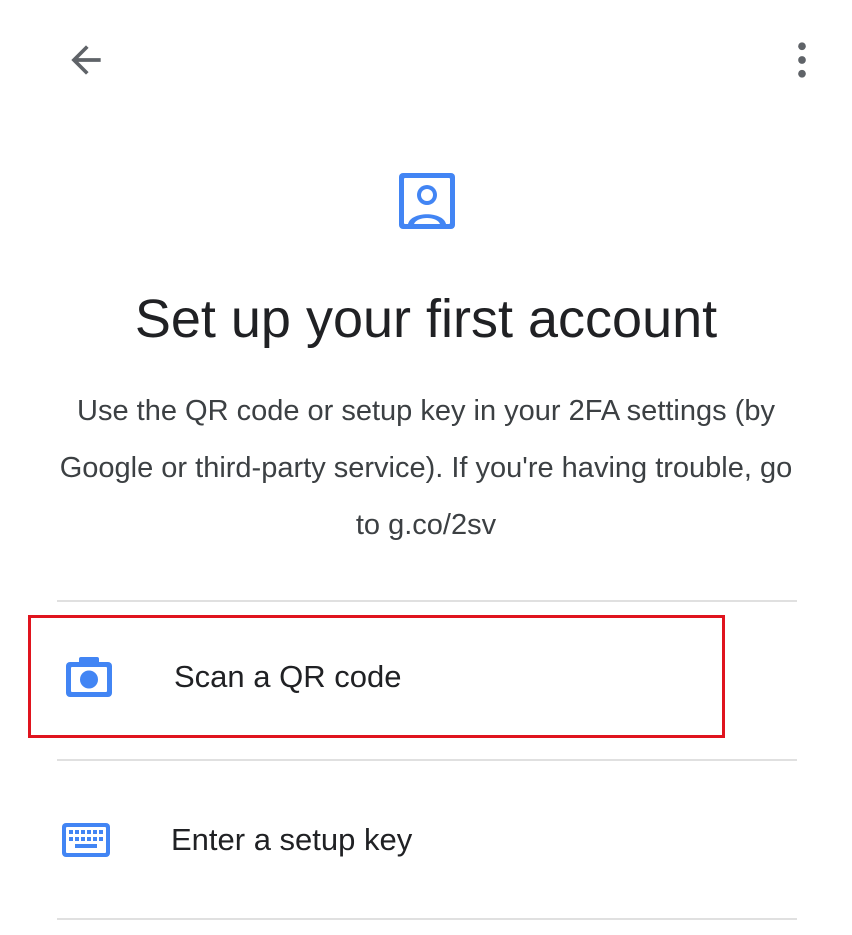 Image resolution: width=852 pixels, height=935 pixels. What do you see at coordinates (426, 60) in the screenshot?
I see `top-app-bar` at bounding box center [426, 60].